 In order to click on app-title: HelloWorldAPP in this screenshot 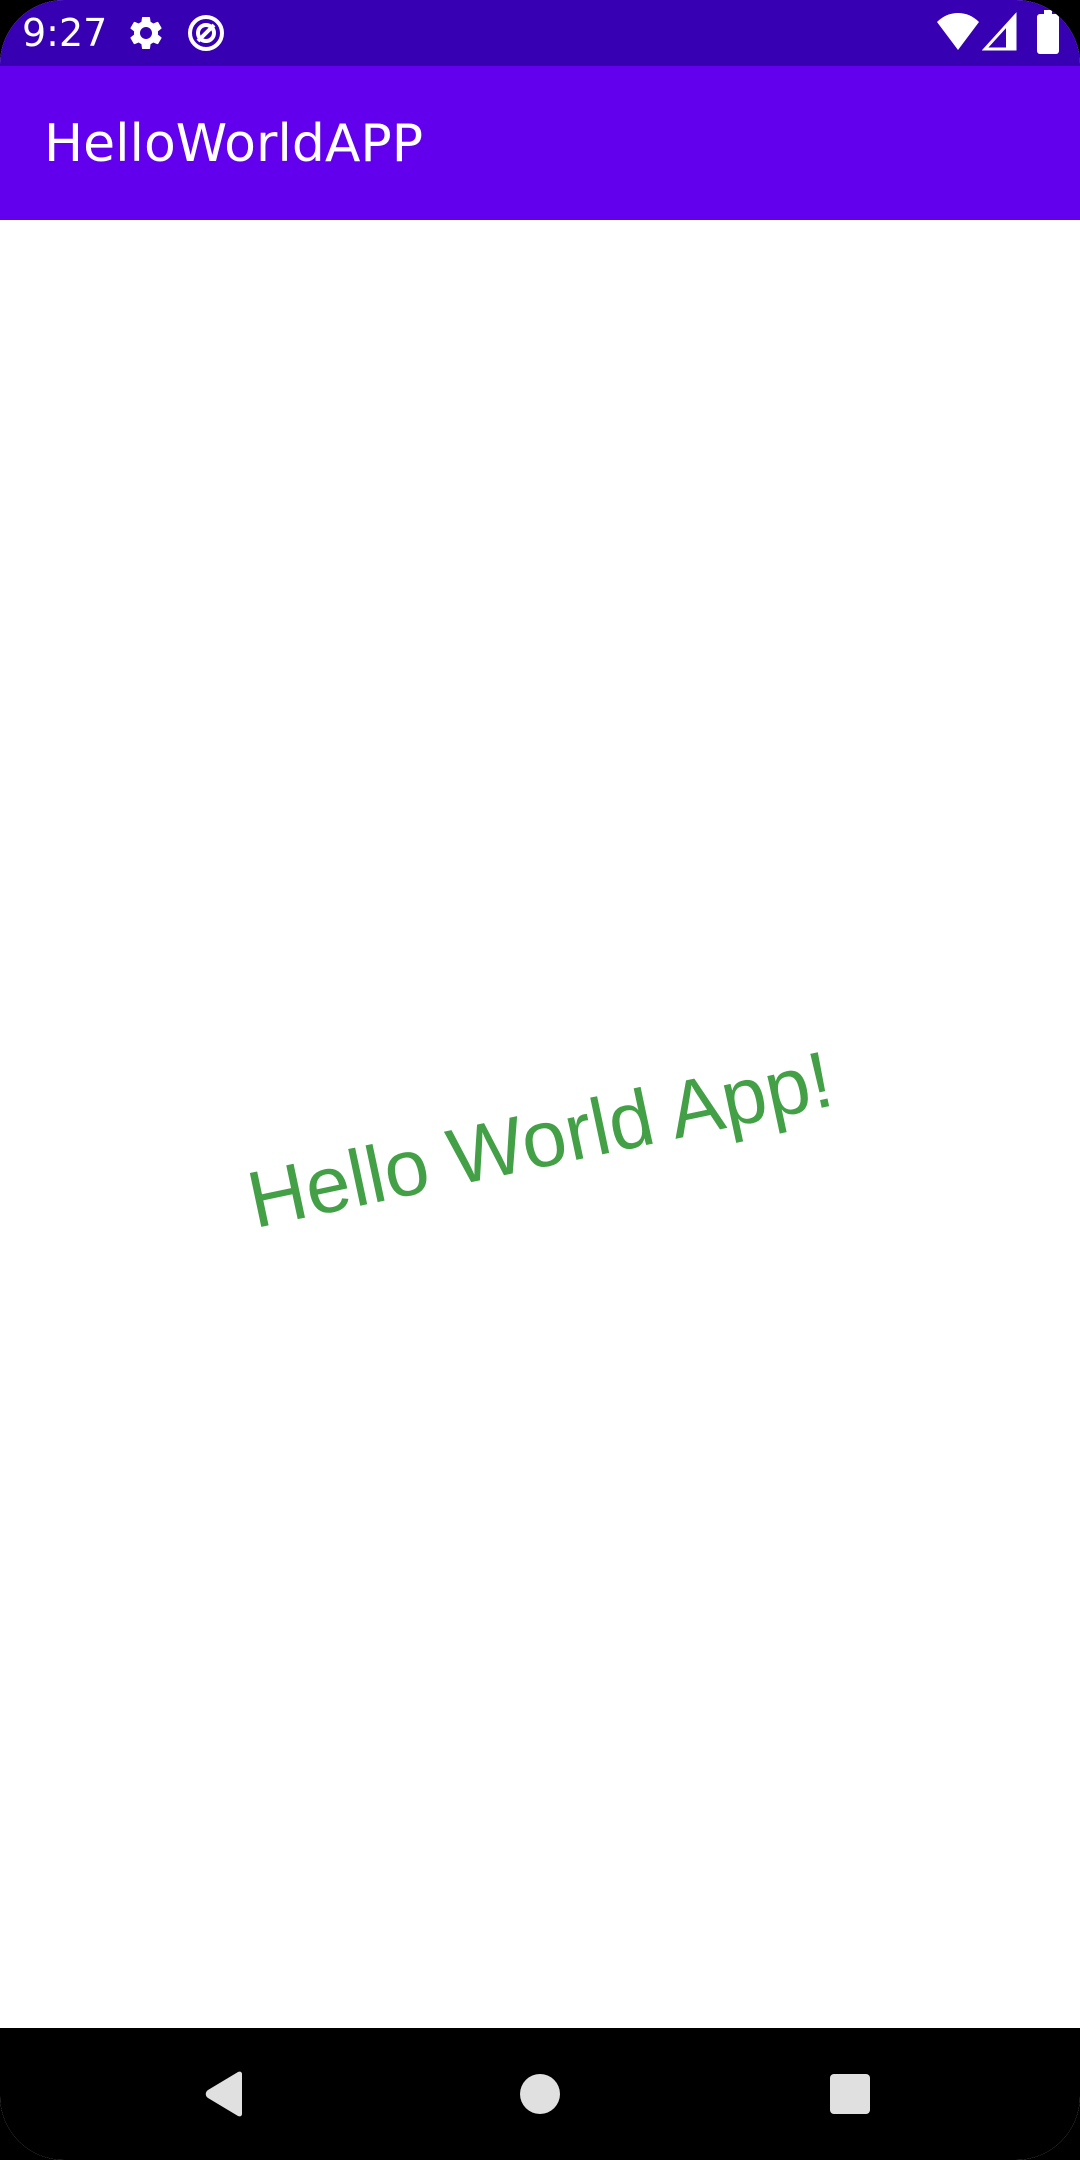, I will do `click(234, 144)`.